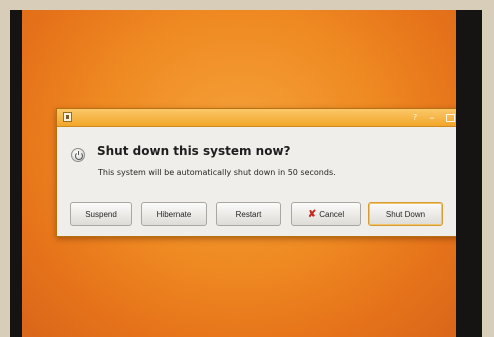 The height and width of the screenshot is (337, 494). What do you see at coordinates (415, 117) in the screenshot?
I see `help-button: ?` at bounding box center [415, 117].